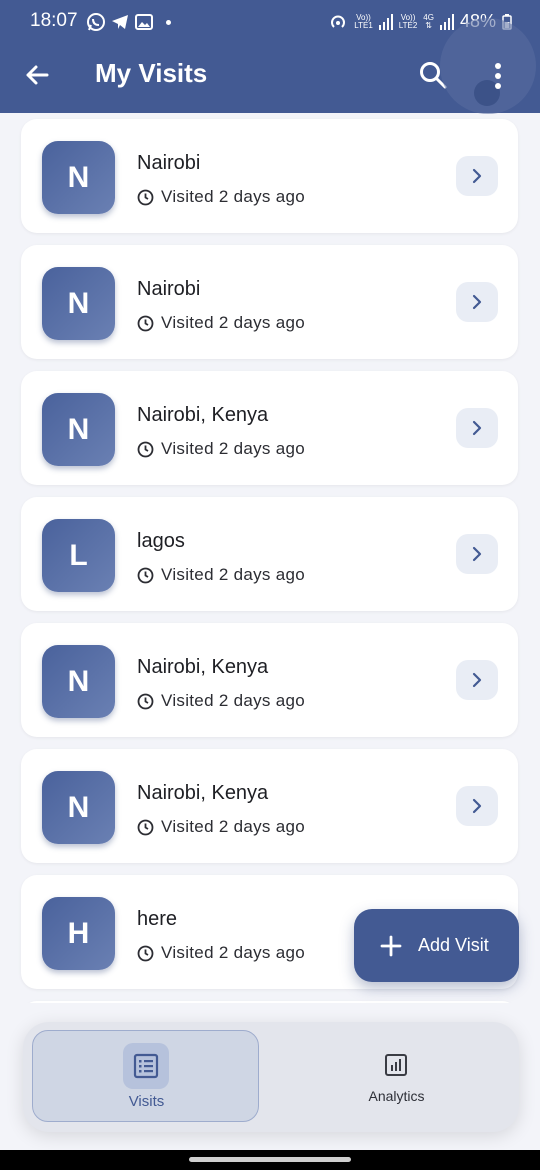 The image size is (540, 1170). What do you see at coordinates (54, 20) in the screenshot?
I see `status-time: 18:07` at bounding box center [54, 20].